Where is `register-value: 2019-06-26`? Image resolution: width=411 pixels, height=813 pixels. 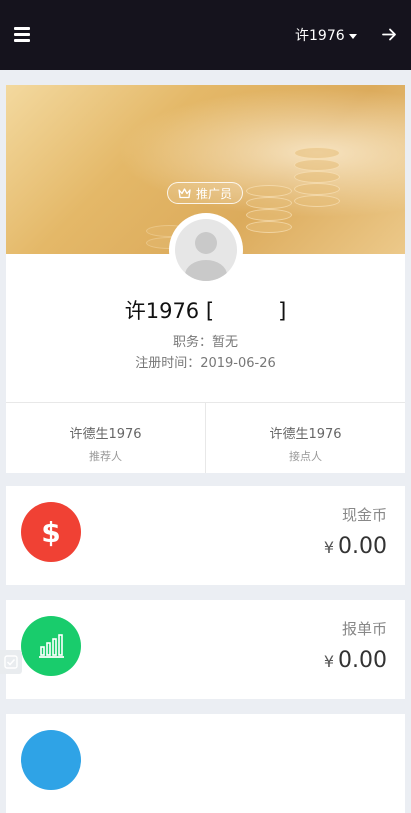 register-value: 2019-06-26 is located at coordinates (238, 363).